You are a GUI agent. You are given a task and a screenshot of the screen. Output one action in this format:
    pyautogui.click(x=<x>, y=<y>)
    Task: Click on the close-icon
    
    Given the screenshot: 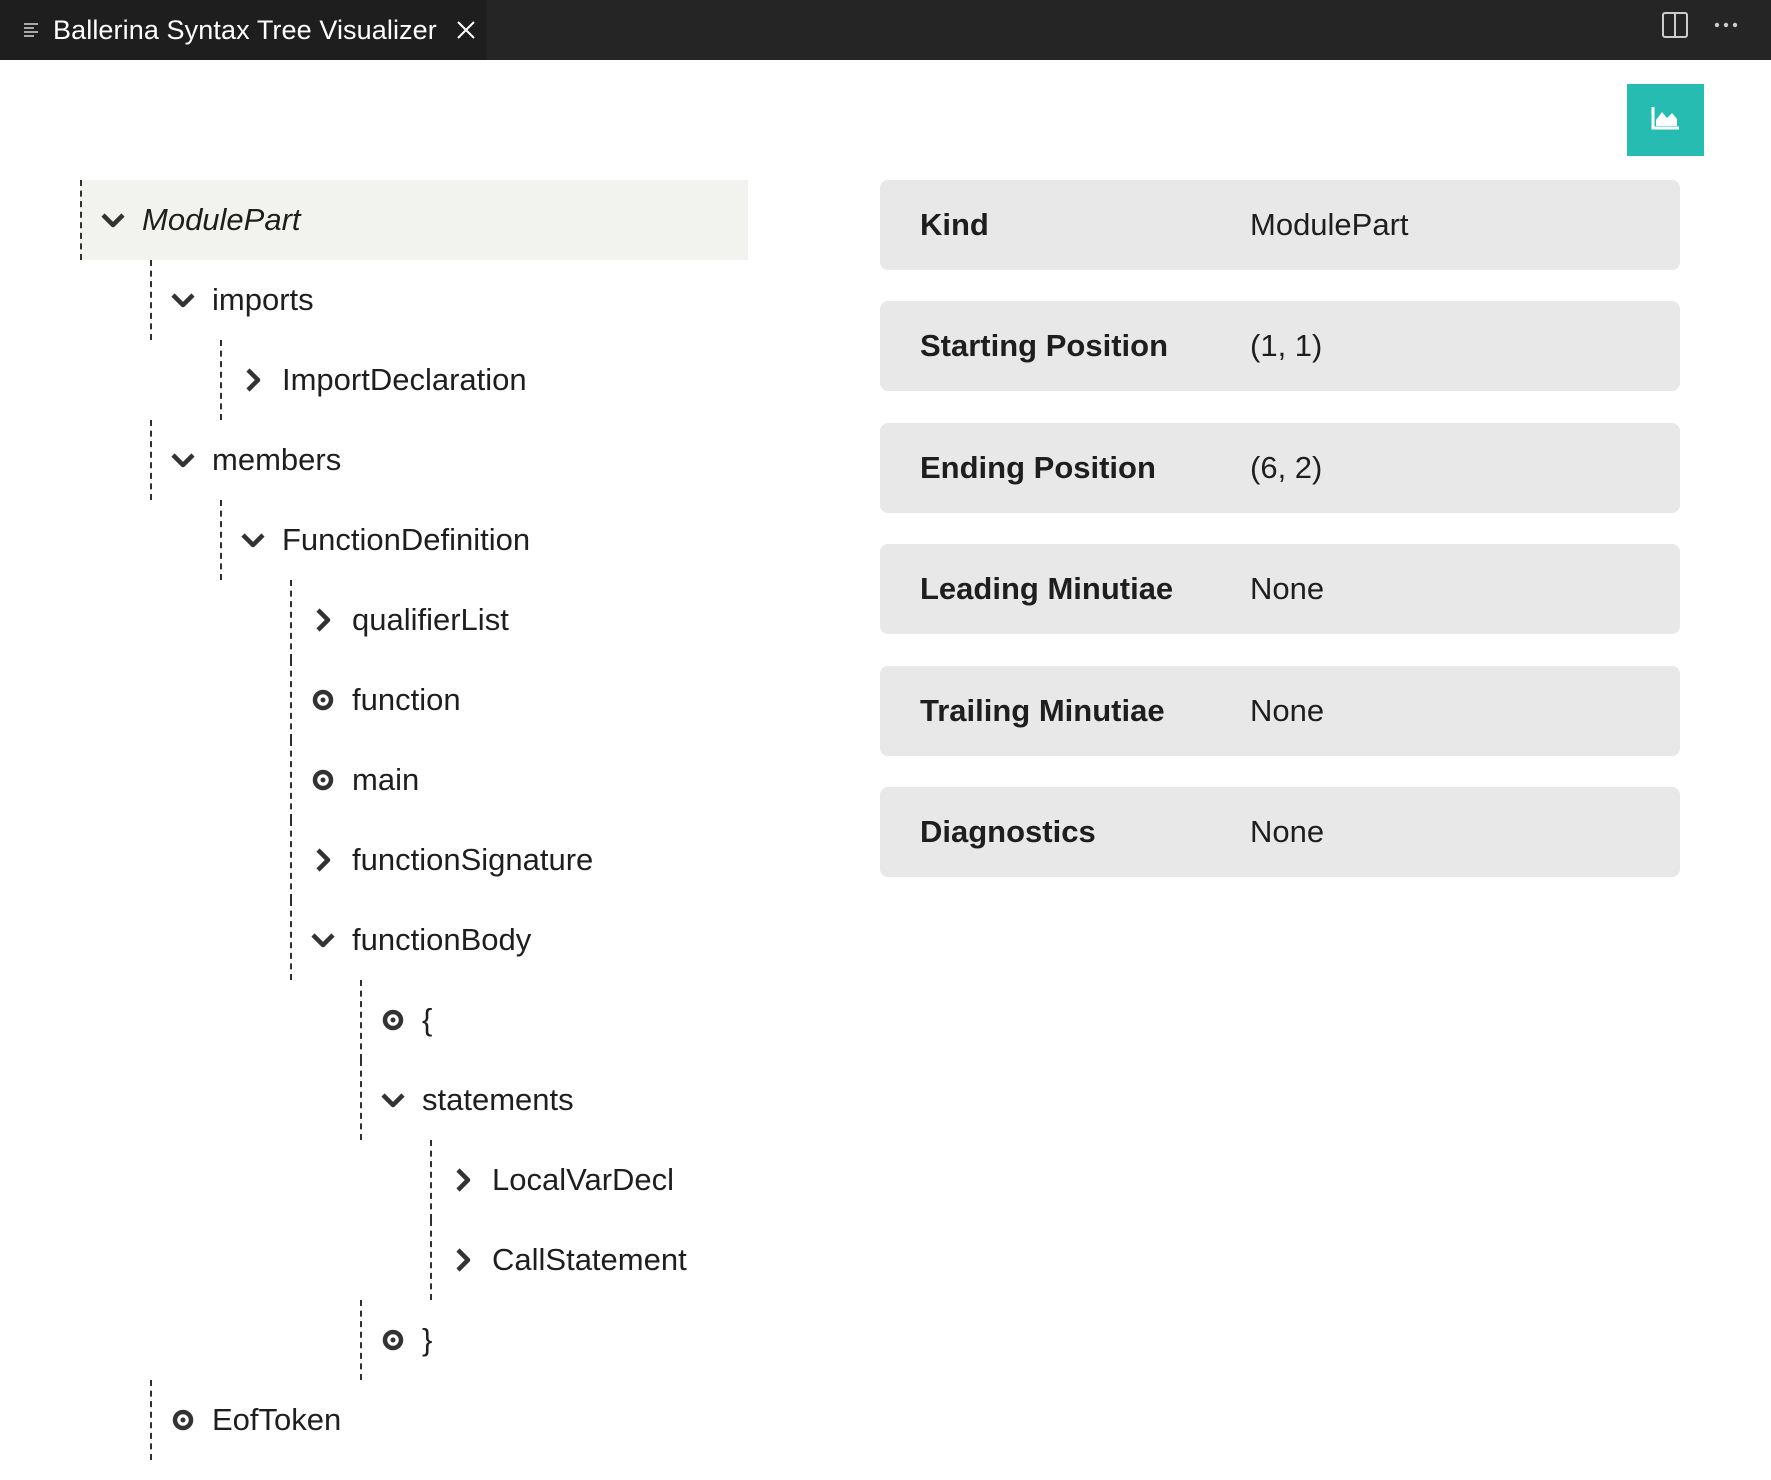 What is the action you would take?
    pyautogui.click(x=466, y=30)
    